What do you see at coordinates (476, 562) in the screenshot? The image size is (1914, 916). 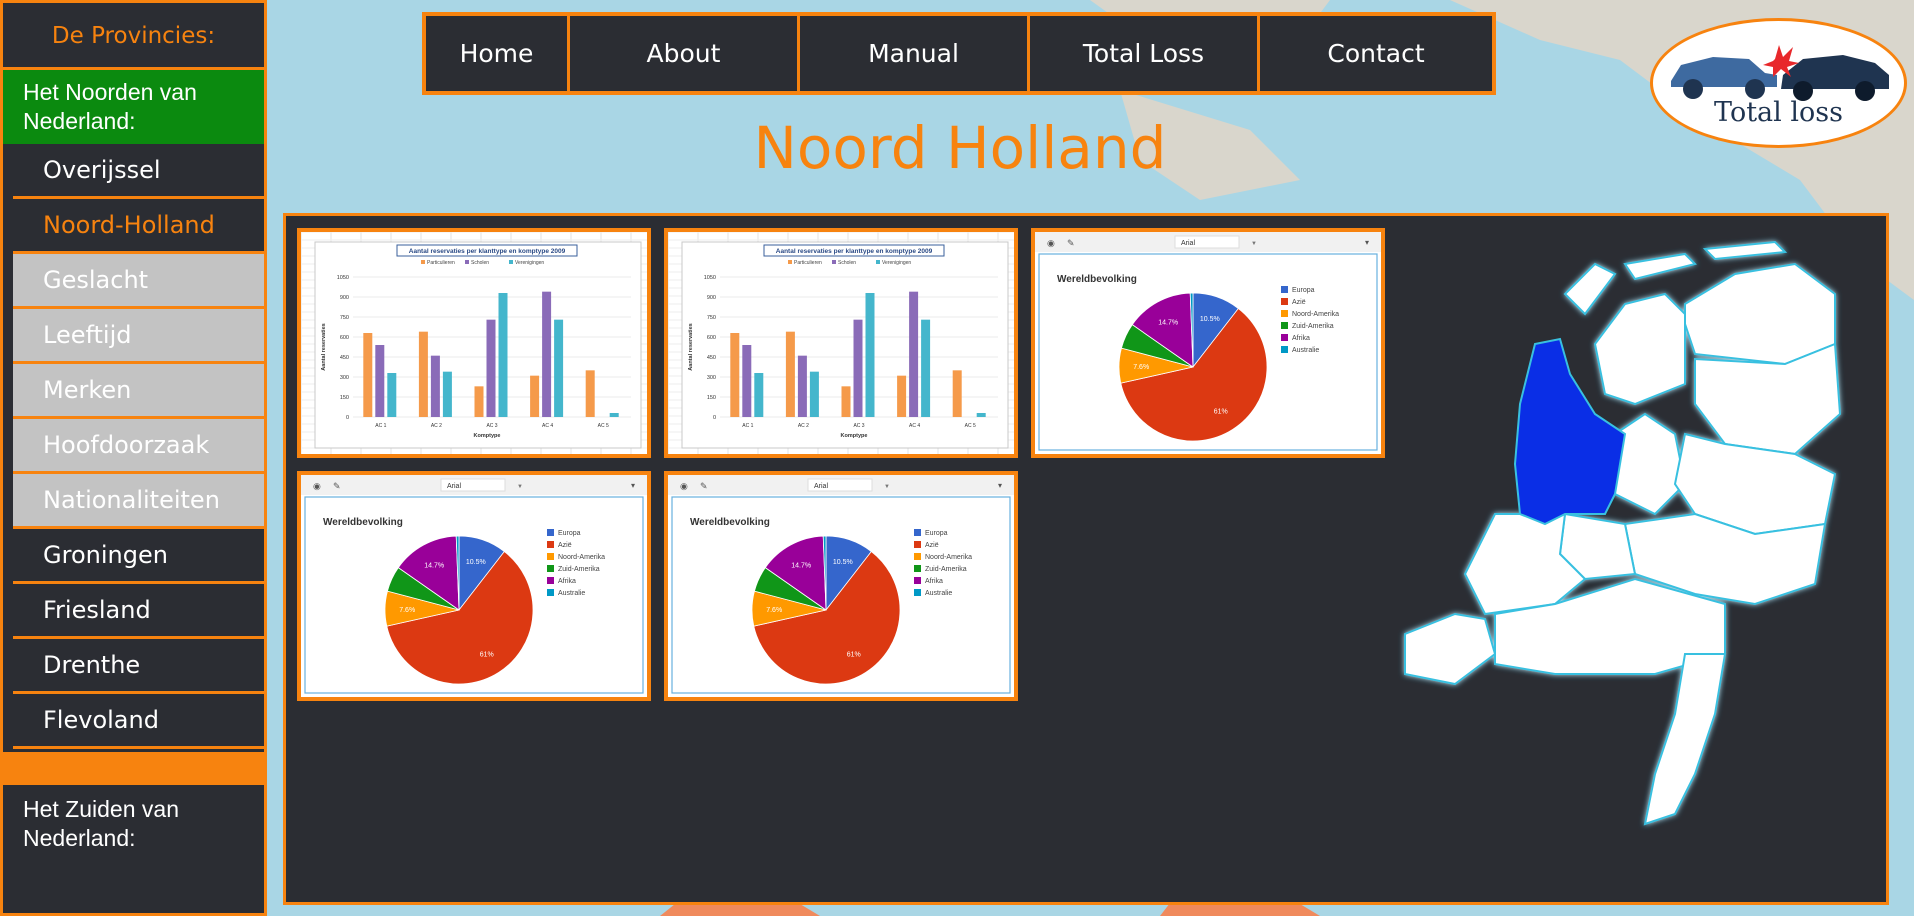 I see `slice-label: 10.5%` at bounding box center [476, 562].